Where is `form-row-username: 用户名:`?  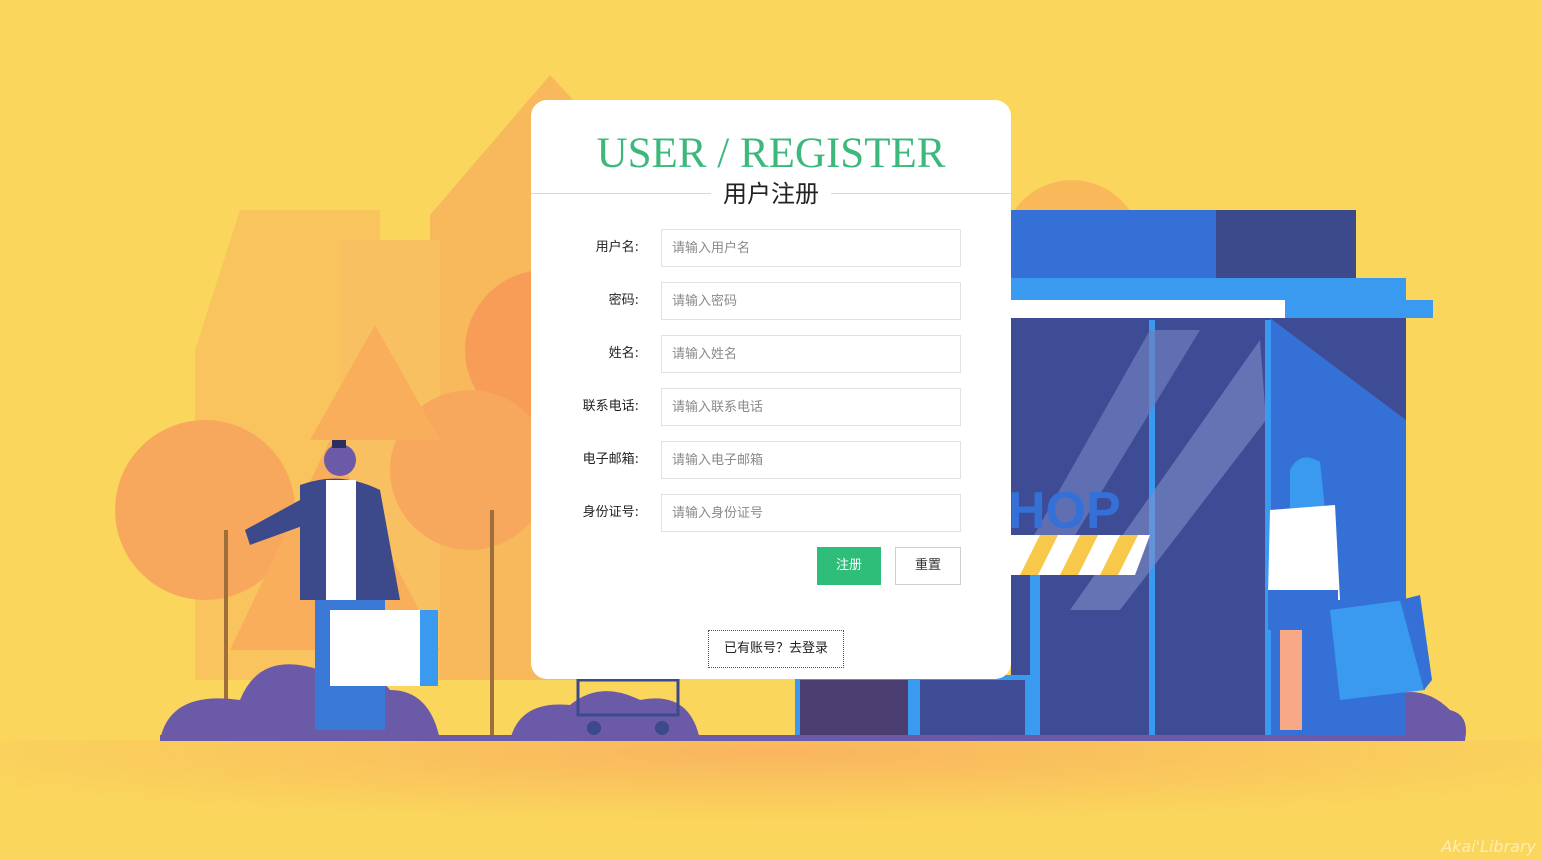 form-row-username: 用户名: is located at coordinates (771, 248).